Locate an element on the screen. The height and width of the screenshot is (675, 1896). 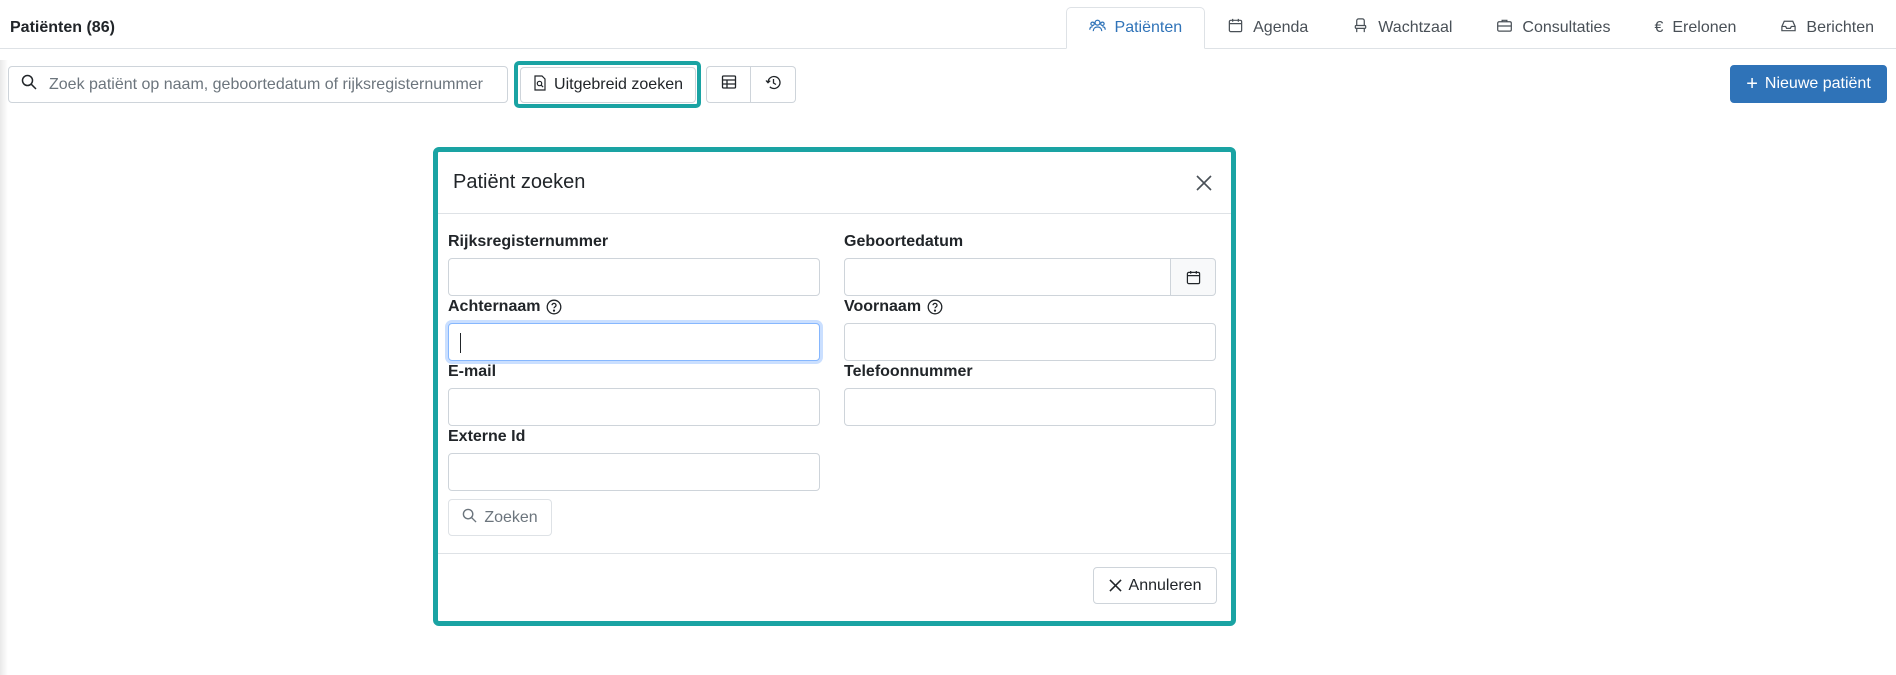
date-picker-button is located at coordinates (1193, 277).